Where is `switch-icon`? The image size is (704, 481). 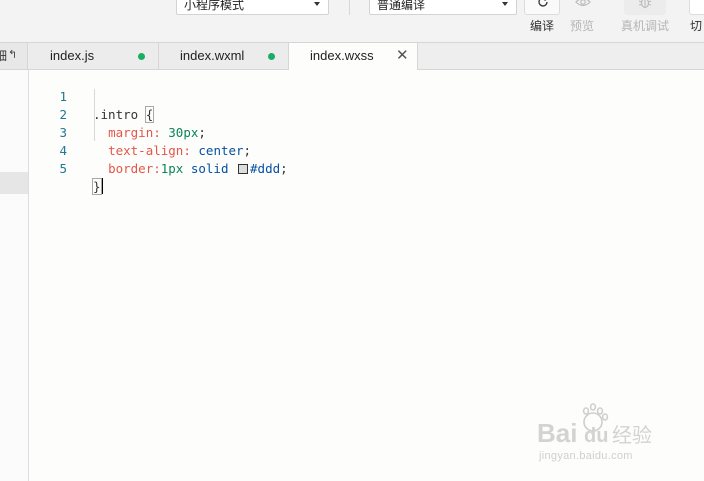 switch-icon is located at coordinates (696, 7).